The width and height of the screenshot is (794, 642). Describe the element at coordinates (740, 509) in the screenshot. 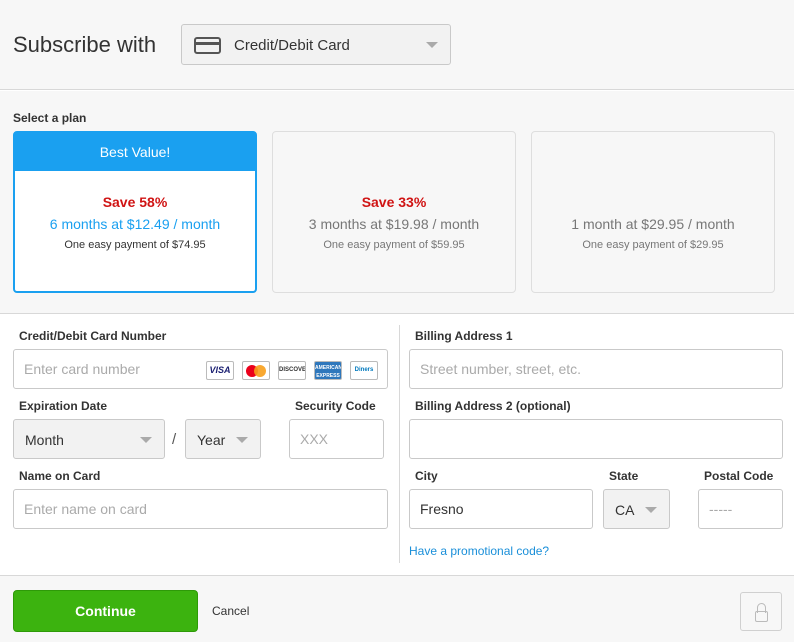

I see `postal-code-input` at that location.